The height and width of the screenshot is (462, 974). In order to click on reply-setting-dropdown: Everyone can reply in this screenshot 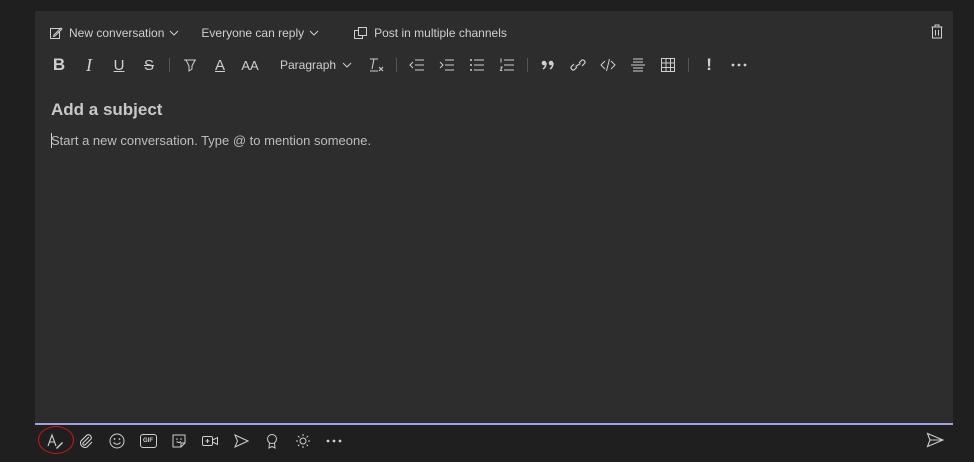, I will do `click(263, 33)`.